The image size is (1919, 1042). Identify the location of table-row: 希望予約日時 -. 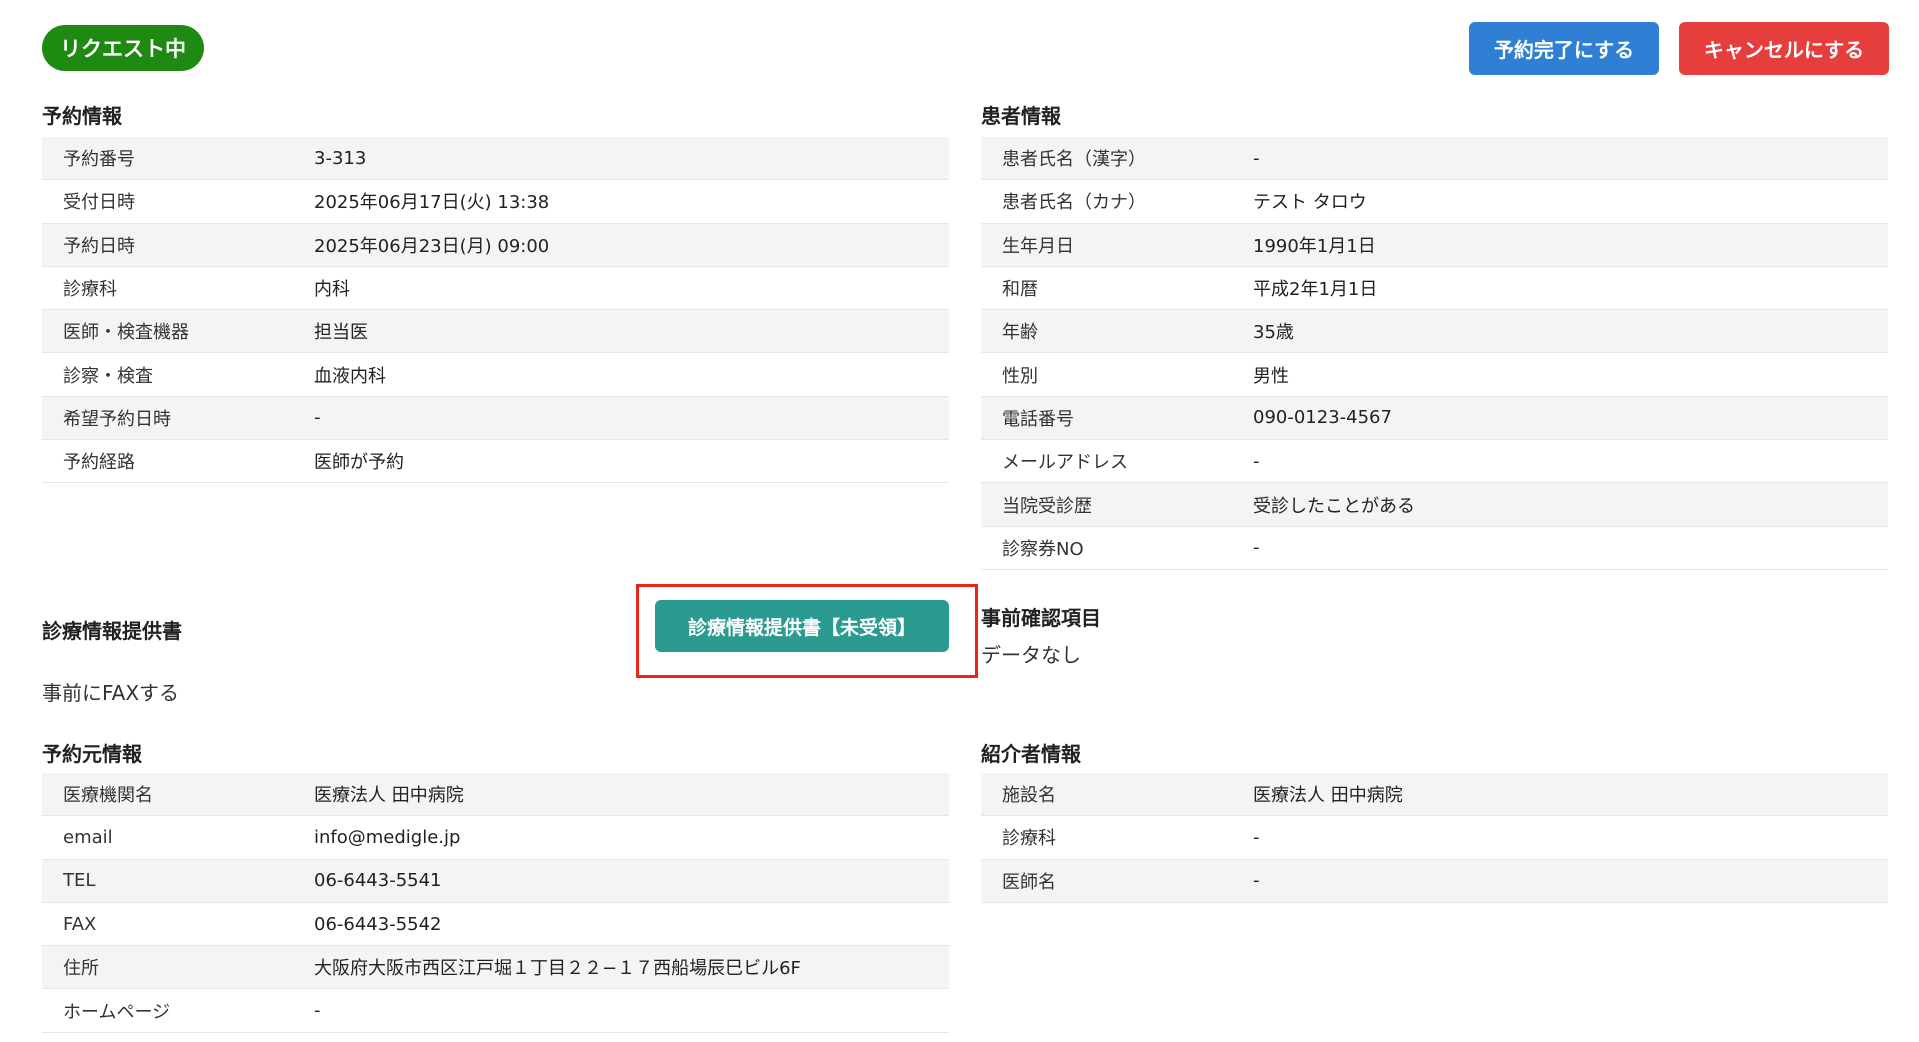
(495, 418).